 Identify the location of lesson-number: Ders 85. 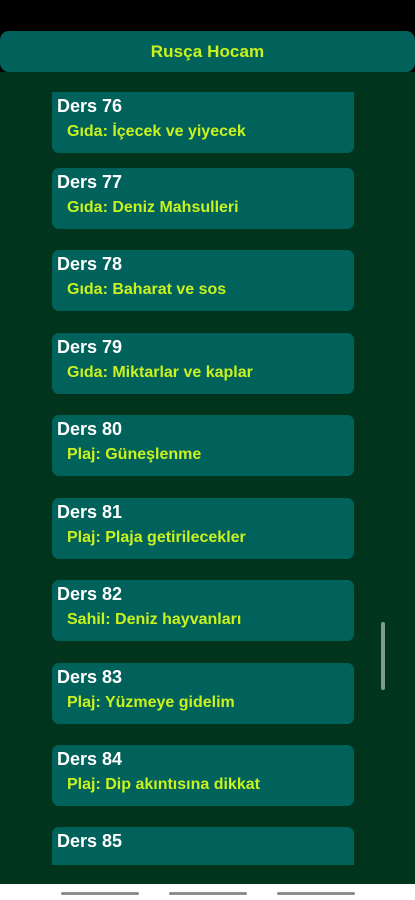
(90, 841).